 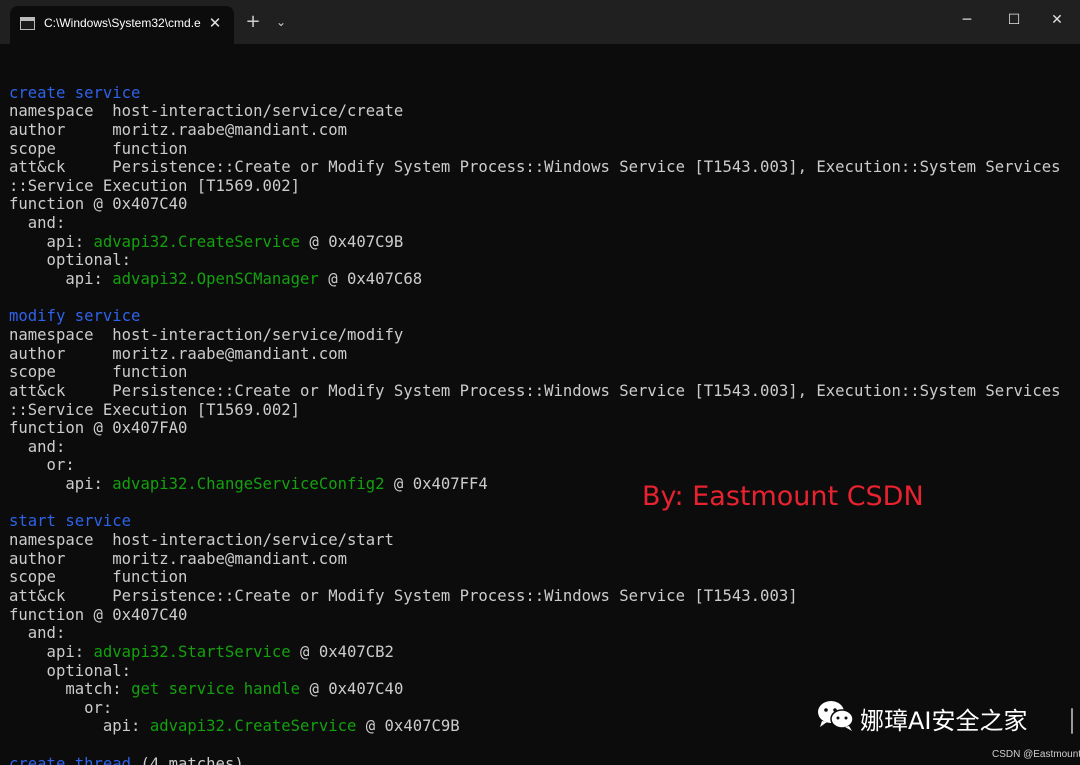 What do you see at coordinates (1036, 754) in the screenshot?
I see `credit-text: CSDN @Eastmount` at bounding box center [1036, 754].